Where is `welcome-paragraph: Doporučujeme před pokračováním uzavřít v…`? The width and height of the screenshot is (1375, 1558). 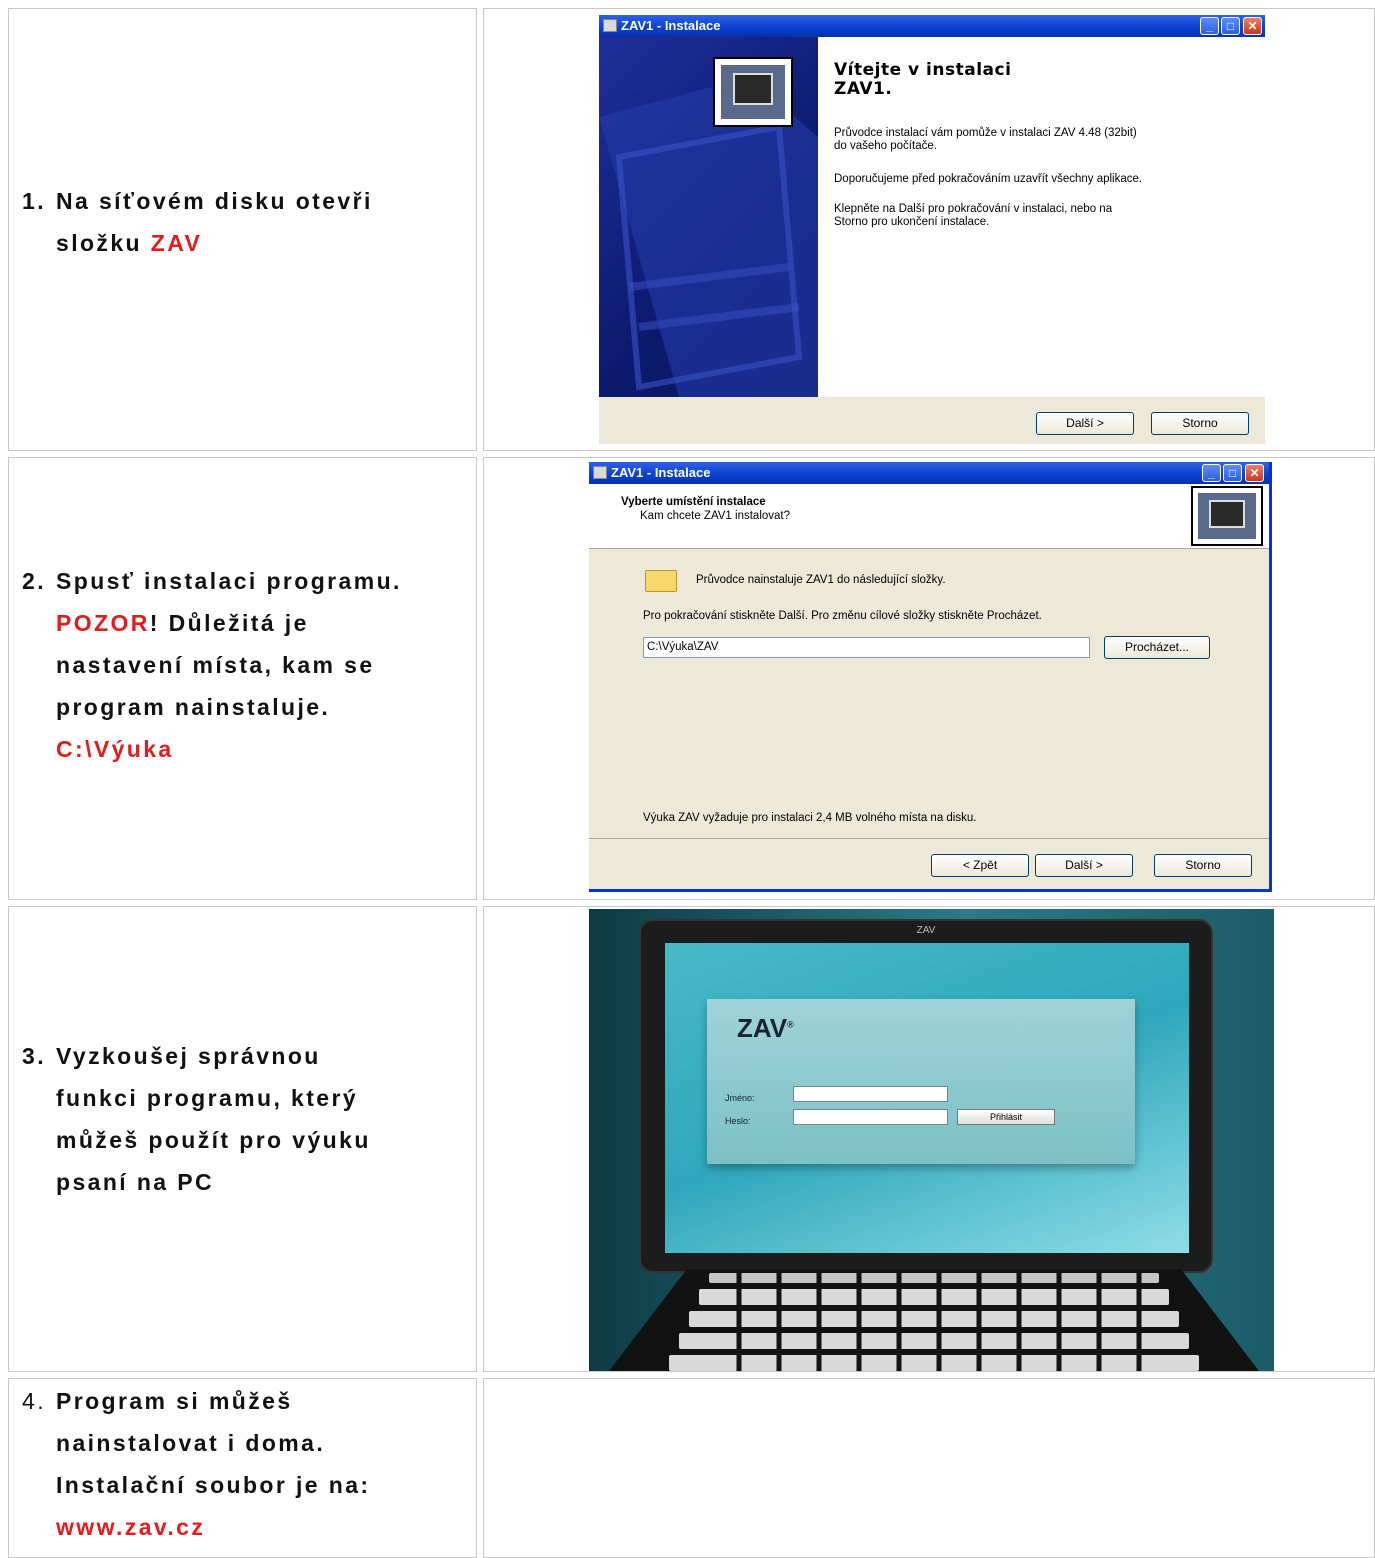 welcome-paragraph: Doporučujeme před pokračováním uzavřít v… is located at coordinates (988, 179).